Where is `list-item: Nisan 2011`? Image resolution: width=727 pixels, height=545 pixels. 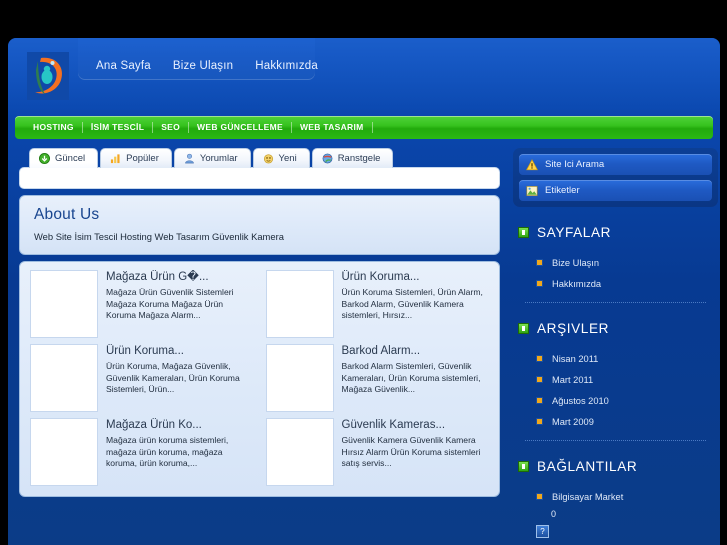
list-item: Nisan 2011 is located at coordinates (615, 358).